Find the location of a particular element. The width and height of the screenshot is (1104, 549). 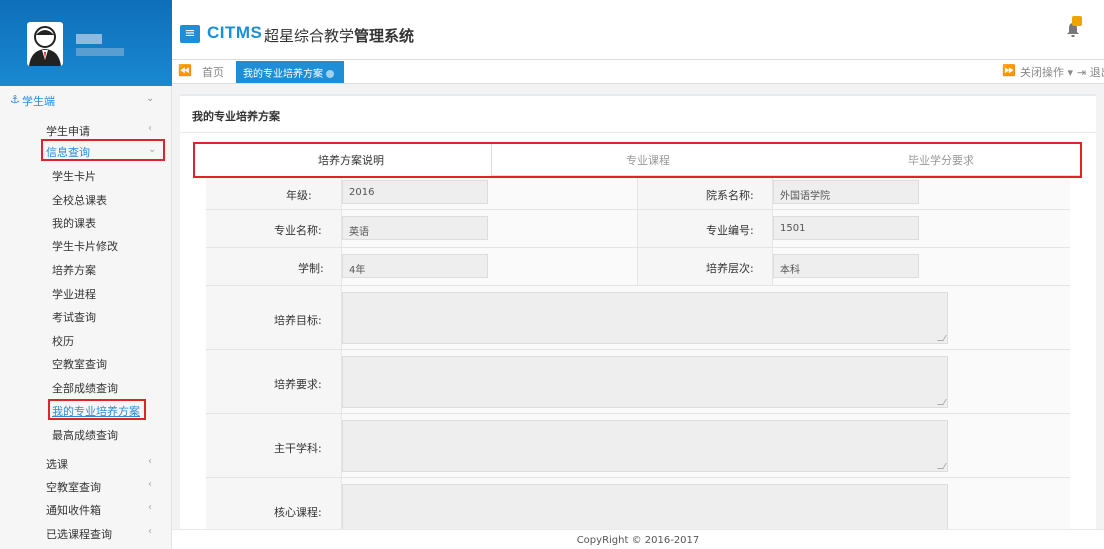

form-row-goal: 培养目标: is located at coordinates (638, 318).